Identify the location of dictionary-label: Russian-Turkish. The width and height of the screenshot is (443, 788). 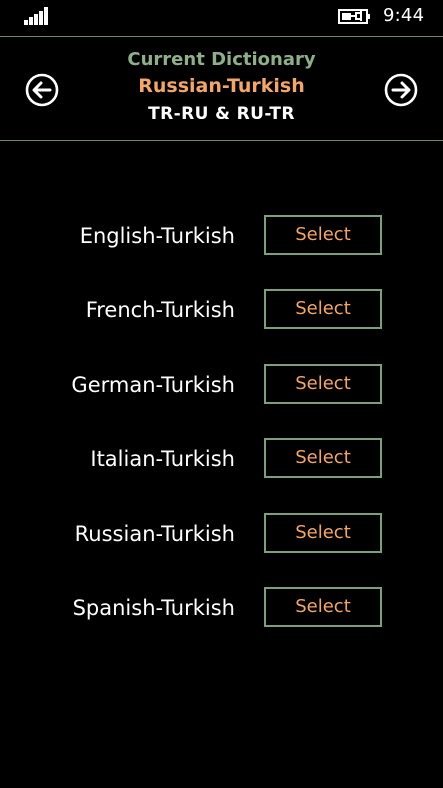
(154, 534).